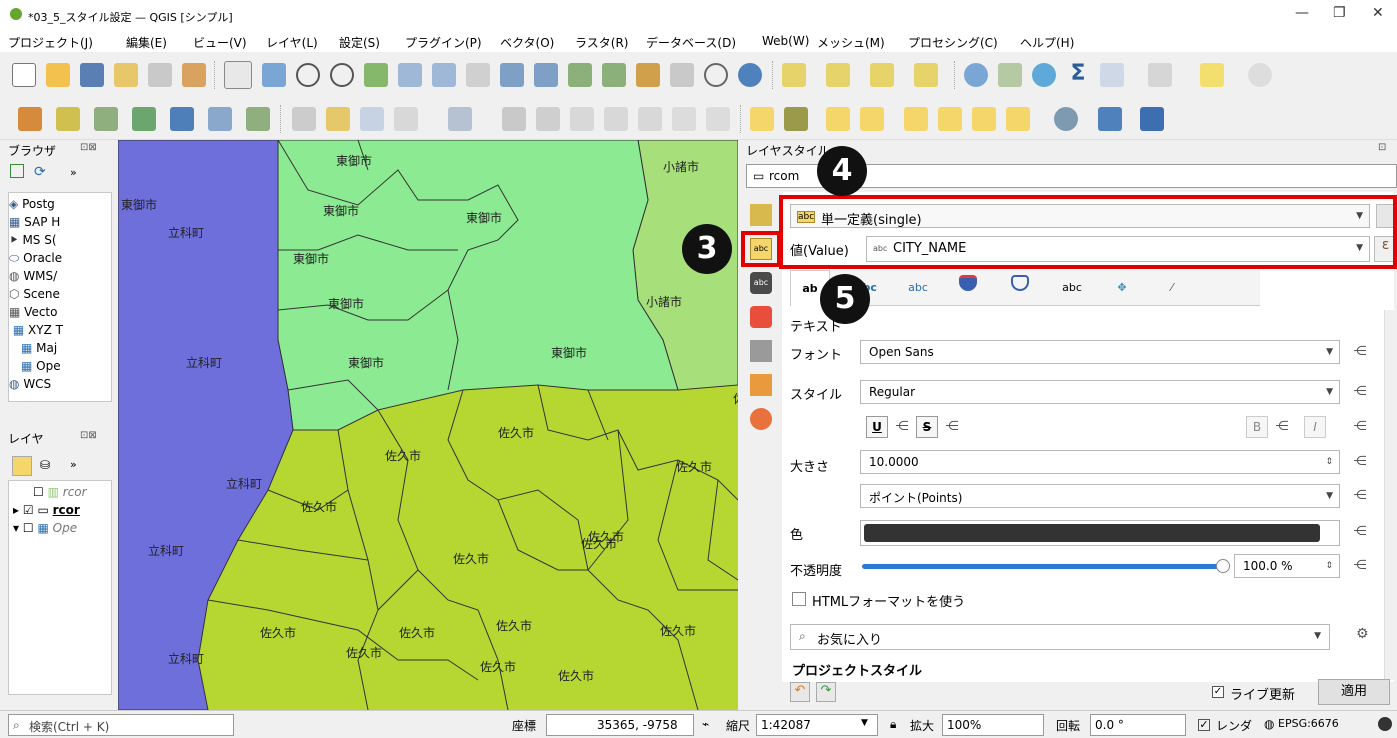 The image size is (1397, 738). What do you see at coordinates (33, 314) in the screenshot?
I see `browser-item: ▦ Vecto` at bounding box center [33, 314].